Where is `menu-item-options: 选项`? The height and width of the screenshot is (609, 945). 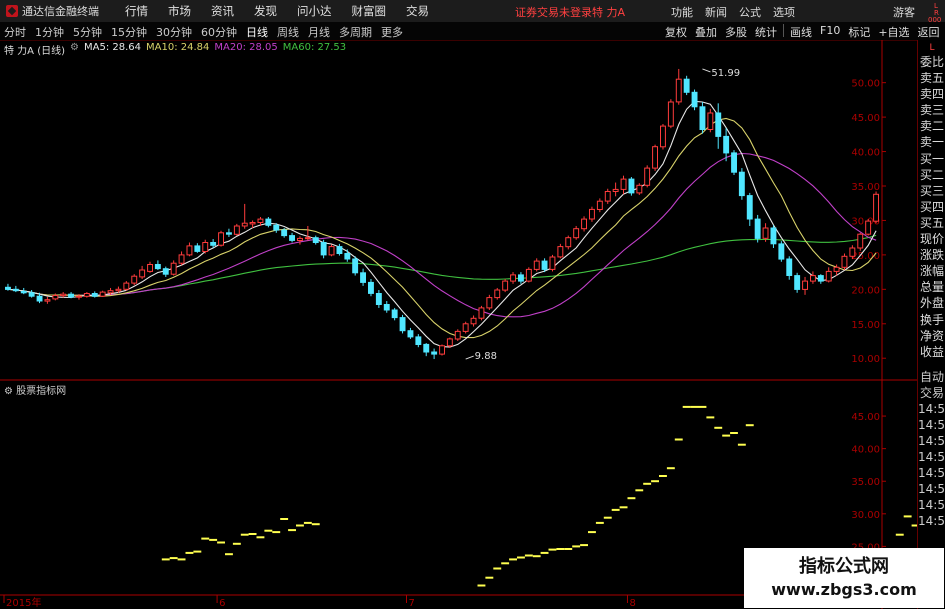
menu-item-options: 选项 is located at coordinates (784, 12).